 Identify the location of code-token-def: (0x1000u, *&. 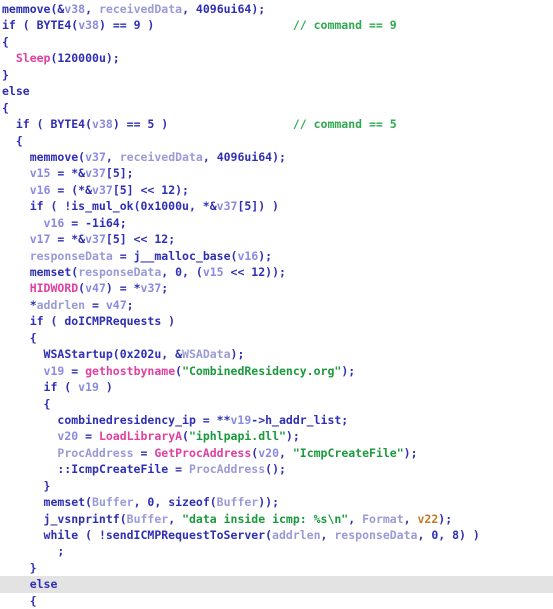
(175, 206).